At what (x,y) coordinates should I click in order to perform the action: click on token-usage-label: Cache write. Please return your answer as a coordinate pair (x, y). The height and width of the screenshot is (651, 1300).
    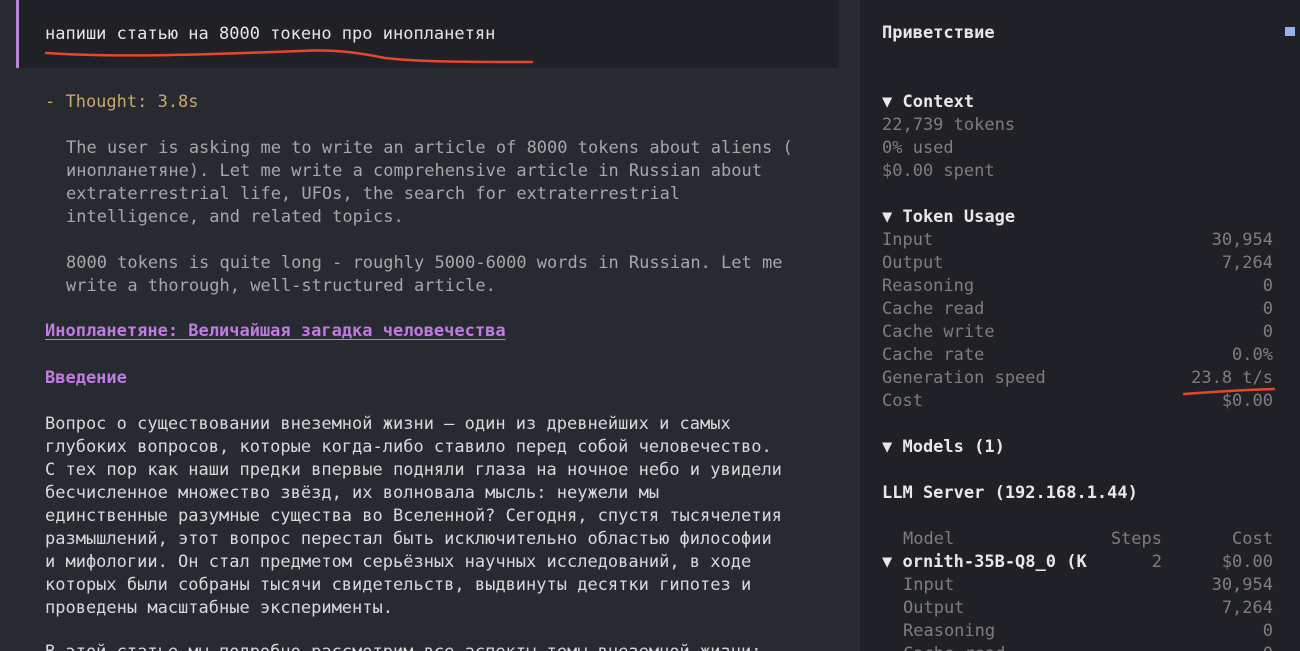
    Looking at the image, I should click on (938, 332).